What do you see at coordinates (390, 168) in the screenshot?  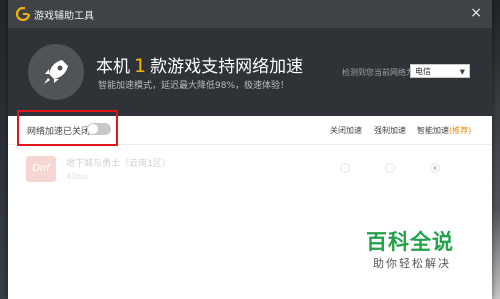 I see `radio-mode-force` at bounding box center [390, 168].